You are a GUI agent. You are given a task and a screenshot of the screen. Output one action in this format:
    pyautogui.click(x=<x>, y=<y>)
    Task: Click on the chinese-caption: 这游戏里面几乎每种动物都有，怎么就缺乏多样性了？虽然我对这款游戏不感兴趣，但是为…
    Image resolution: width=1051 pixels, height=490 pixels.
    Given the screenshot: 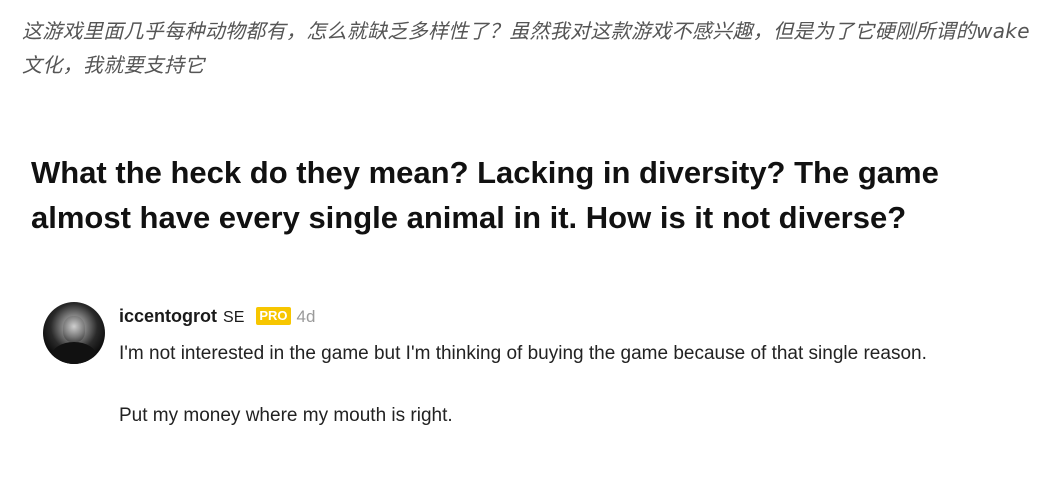 What is the action you would take?
    pyautogui.click(x=526, y=48)
    